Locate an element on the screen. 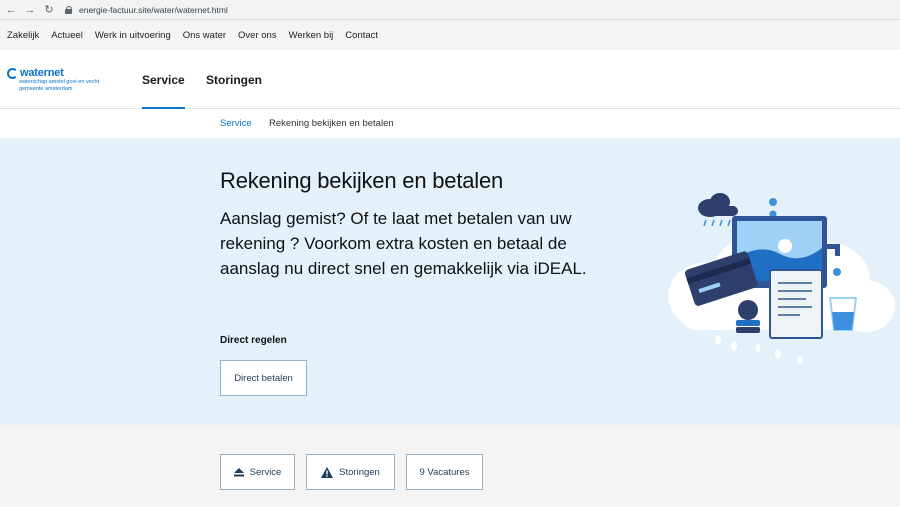  tile-storingen-button: Storingen is located at coordinates (350, 472).